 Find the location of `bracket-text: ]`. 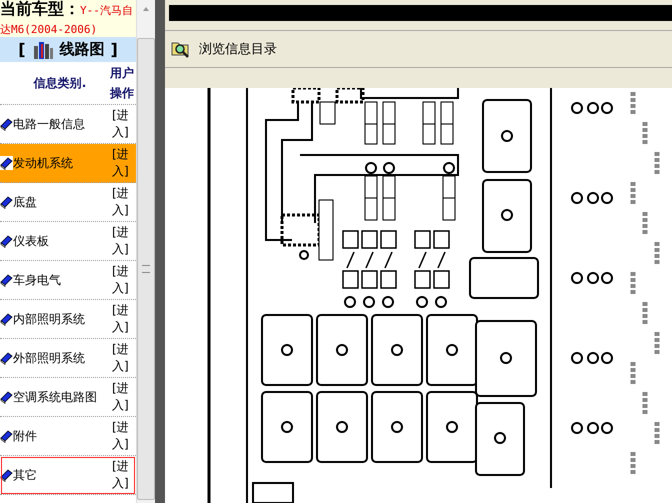

bracket-text: ] is located at coordinates (114, 49).